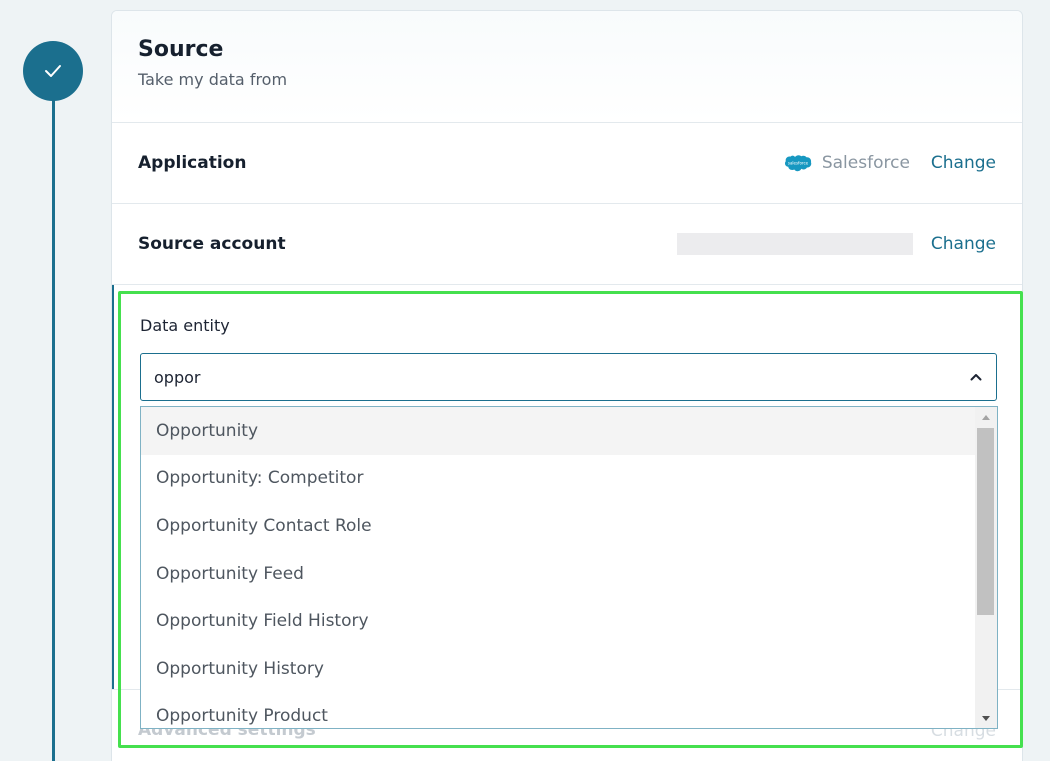 This screenshot has height=761, width=1050. What do you see at coordinates (53, 415) in the screenshot?
I see `stepper-line` at bounding box center [53, 415].